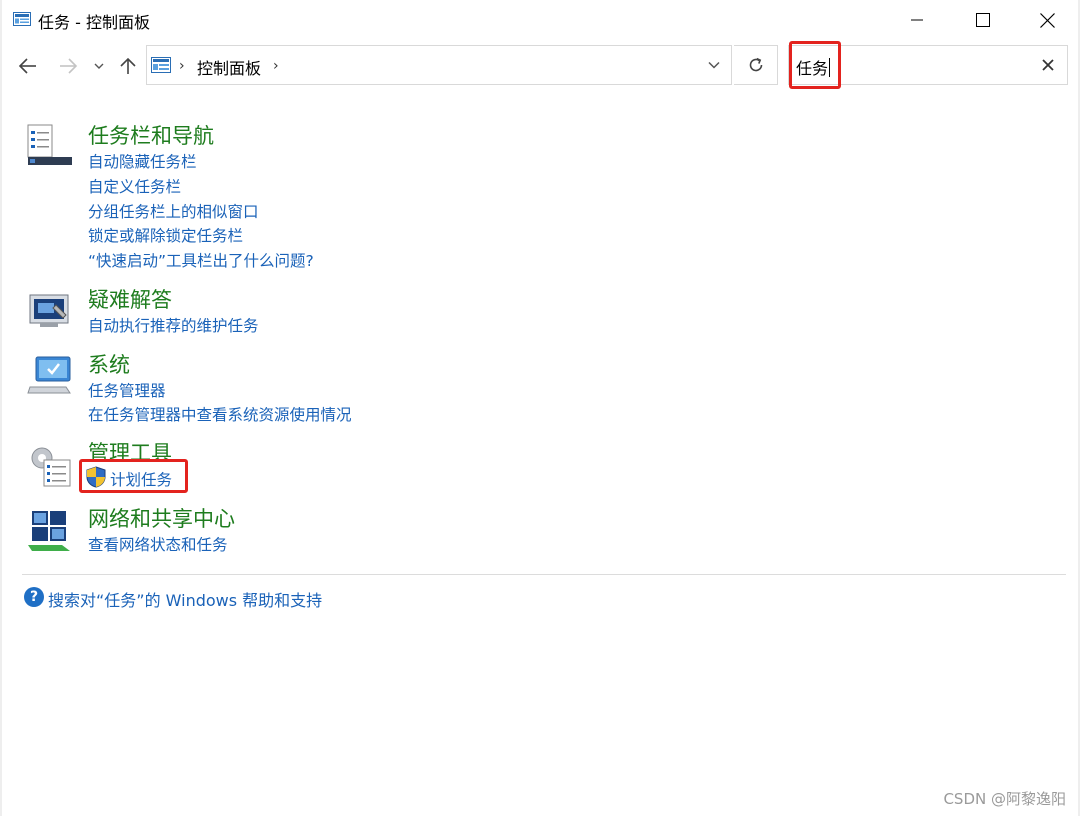  I want to click on task-link: 分组任务栏上的相似窗口, so click(173, 211).